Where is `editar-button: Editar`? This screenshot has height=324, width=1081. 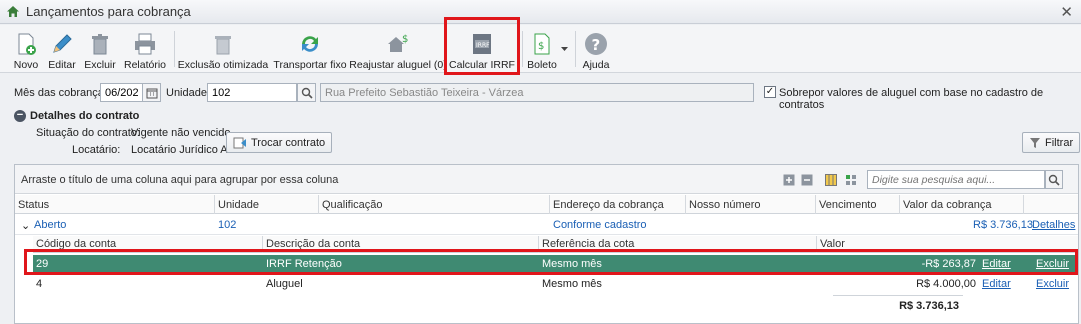
editar-button: Editar is located at coordinates (62, 49).